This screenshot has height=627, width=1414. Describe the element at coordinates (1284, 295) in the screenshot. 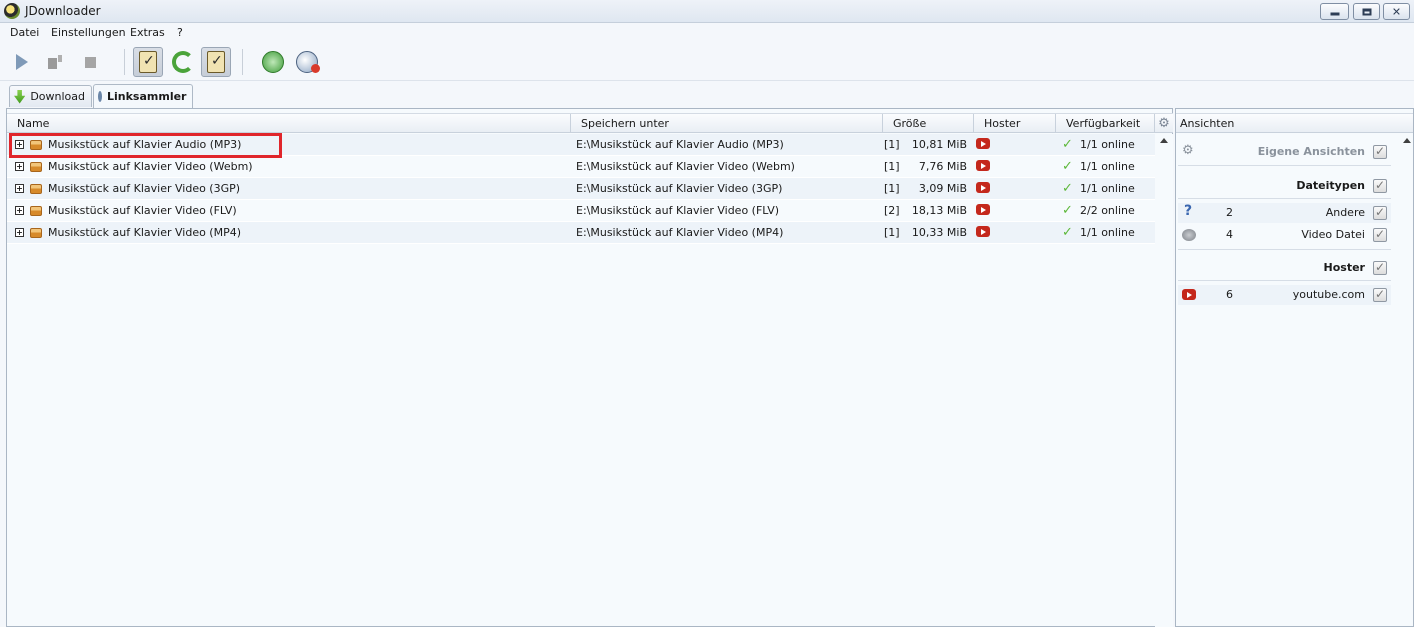

I see `hoster-row-youtube: 6 youtube.com` at that location.